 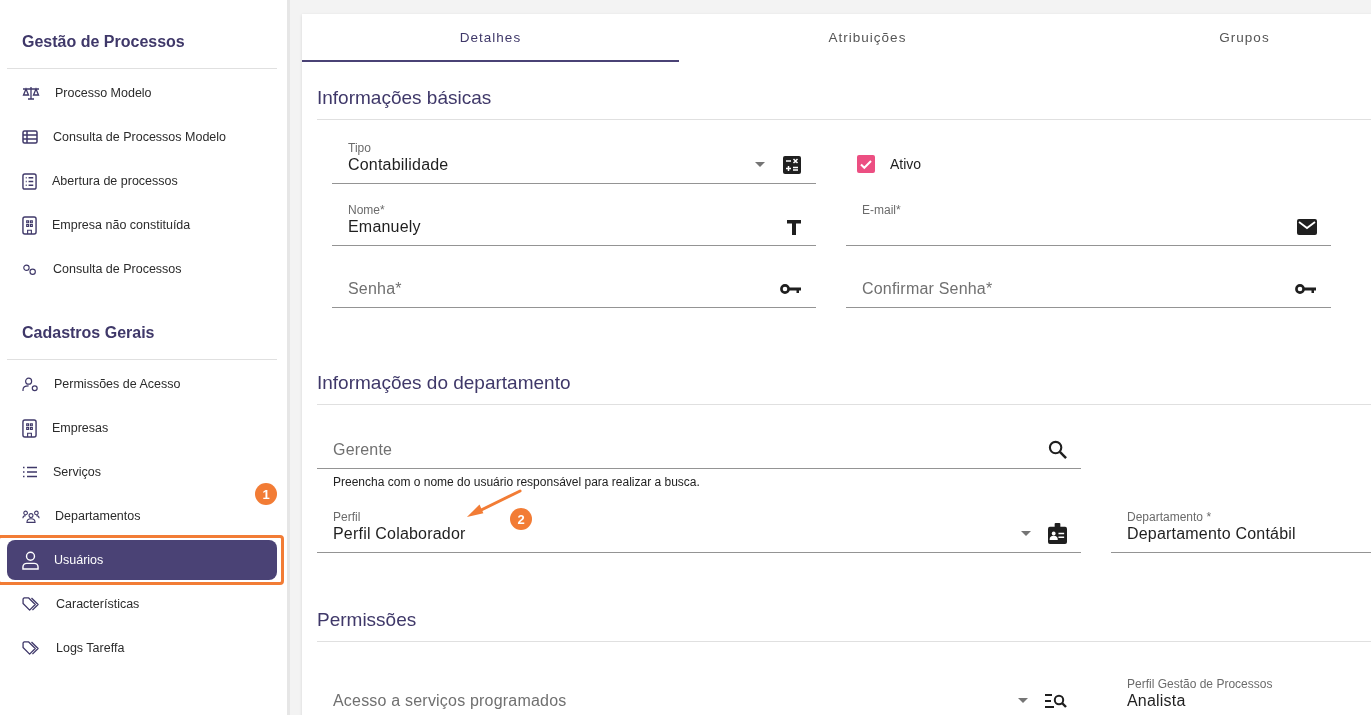 What do you see at coordinates (699, 686) in the screenshot?
I see `select-field: Acesso a serviços programados` at bounding box center [699, 686].